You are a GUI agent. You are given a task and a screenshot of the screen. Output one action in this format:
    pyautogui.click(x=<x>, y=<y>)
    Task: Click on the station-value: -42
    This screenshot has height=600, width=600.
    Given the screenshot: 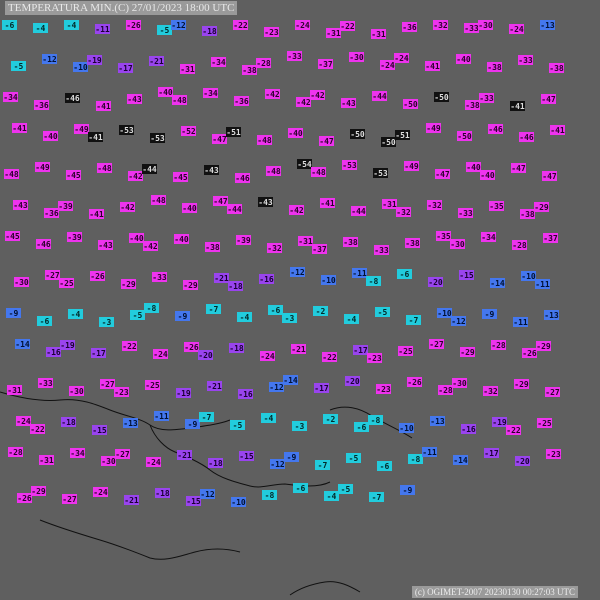 What is the action you would take?
    pyautogui.click(x=135, y=176)
    